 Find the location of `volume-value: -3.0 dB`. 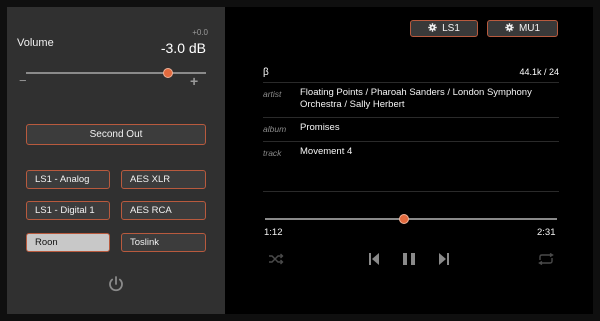

volume-value: -3.0 dB is located at coordinates (183, 48).